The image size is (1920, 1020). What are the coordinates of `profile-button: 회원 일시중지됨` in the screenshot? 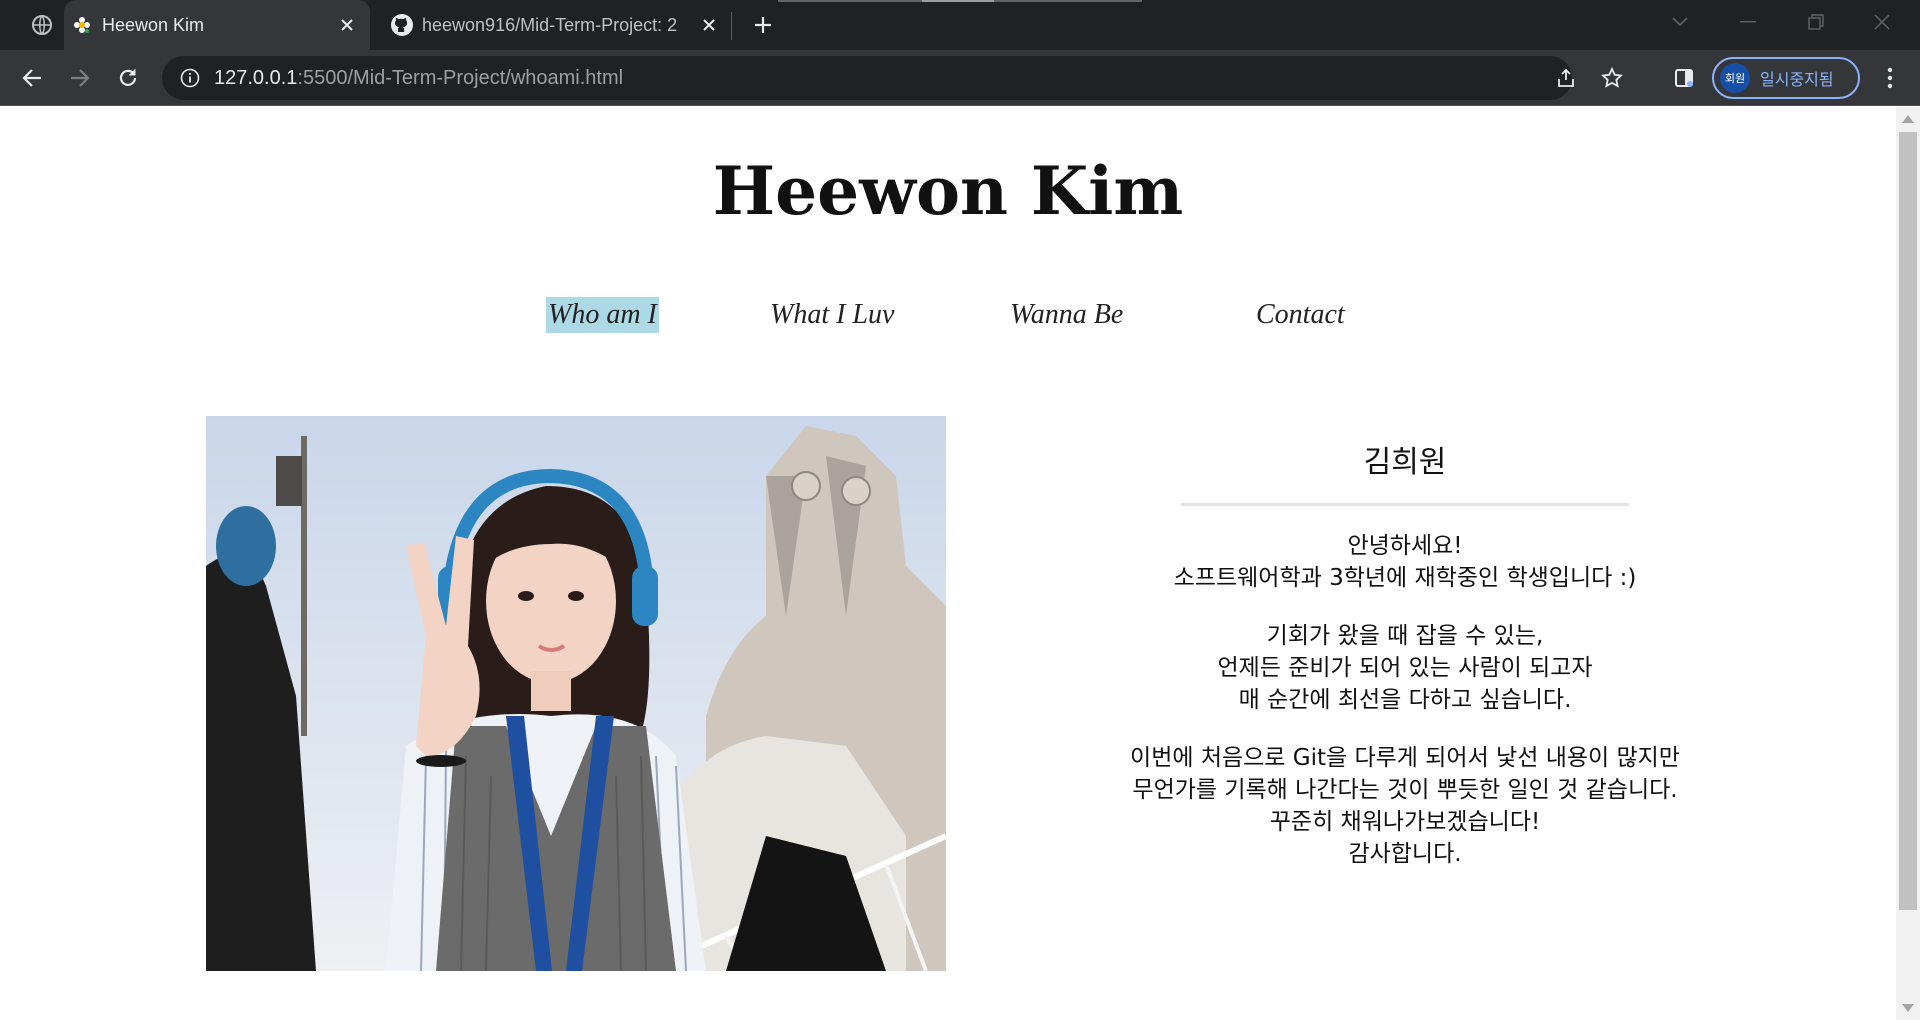 It's located at (1786, 78).